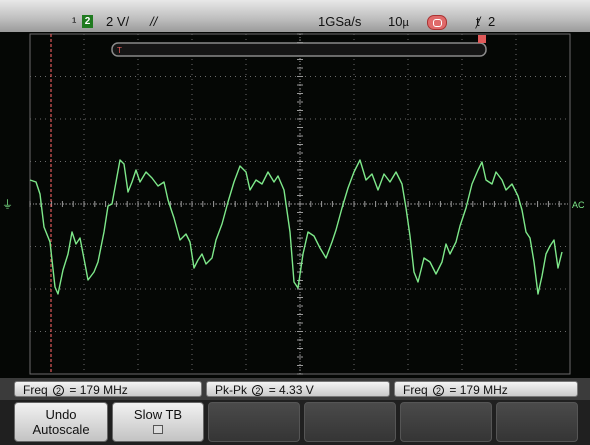  What do you see at coordinates (158, 414) in the screenshot?
I see `slow-tb-label: Slow TB` at bounding box center [158, 414].